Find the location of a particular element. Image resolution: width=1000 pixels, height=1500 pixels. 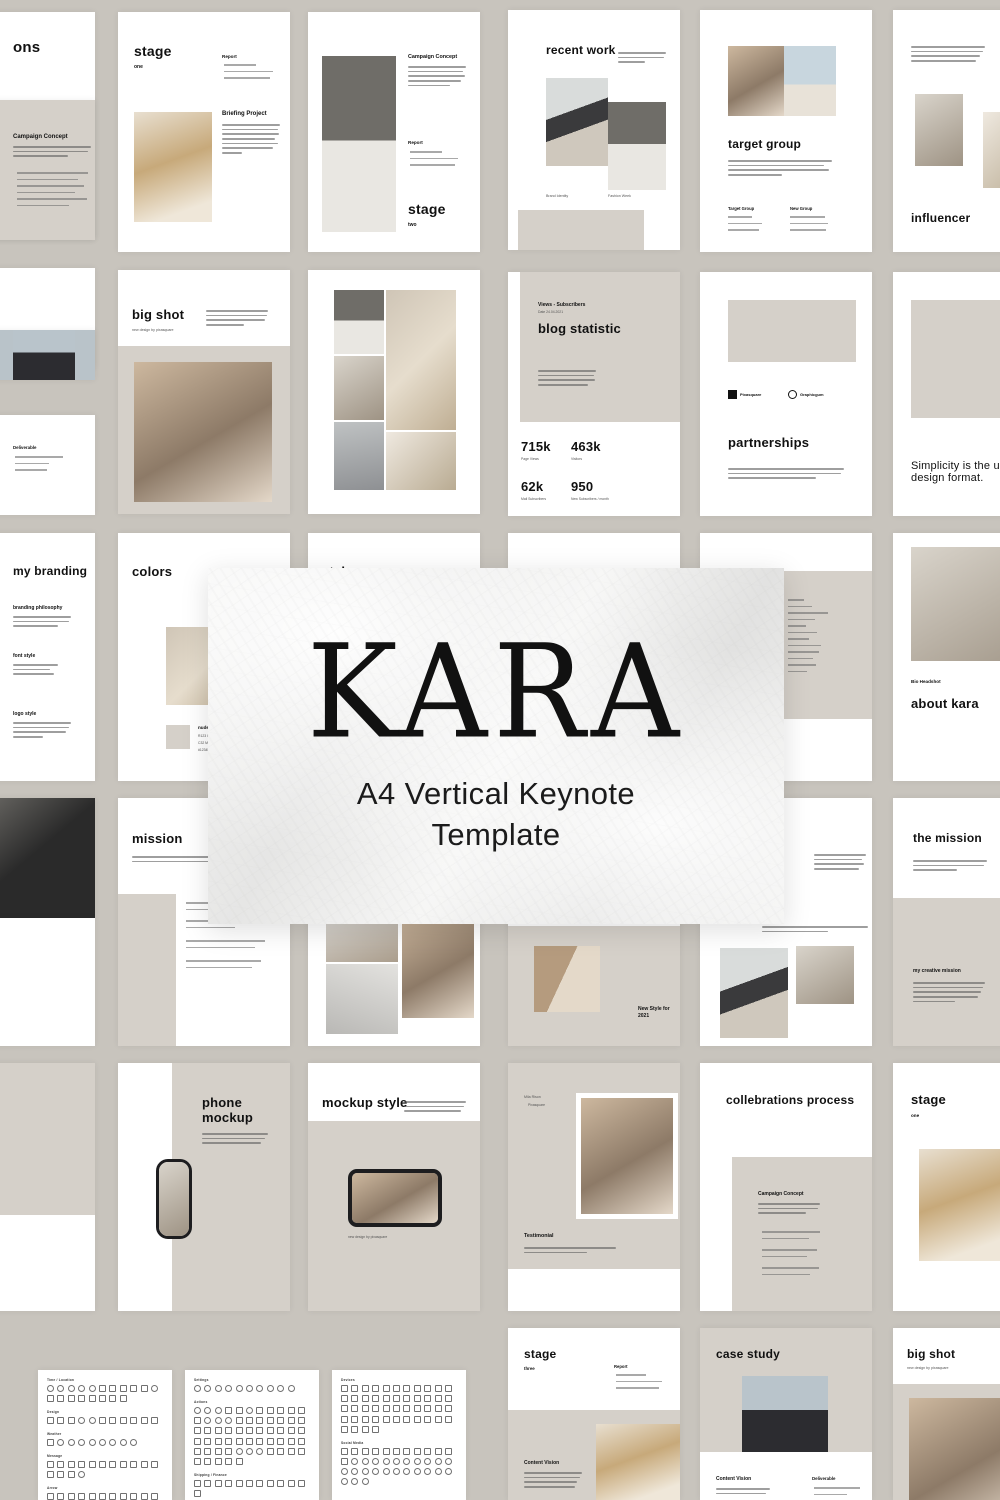

slide-thumbnail: case study Content Vision Deliverable is located at coordinates (786, 1414).